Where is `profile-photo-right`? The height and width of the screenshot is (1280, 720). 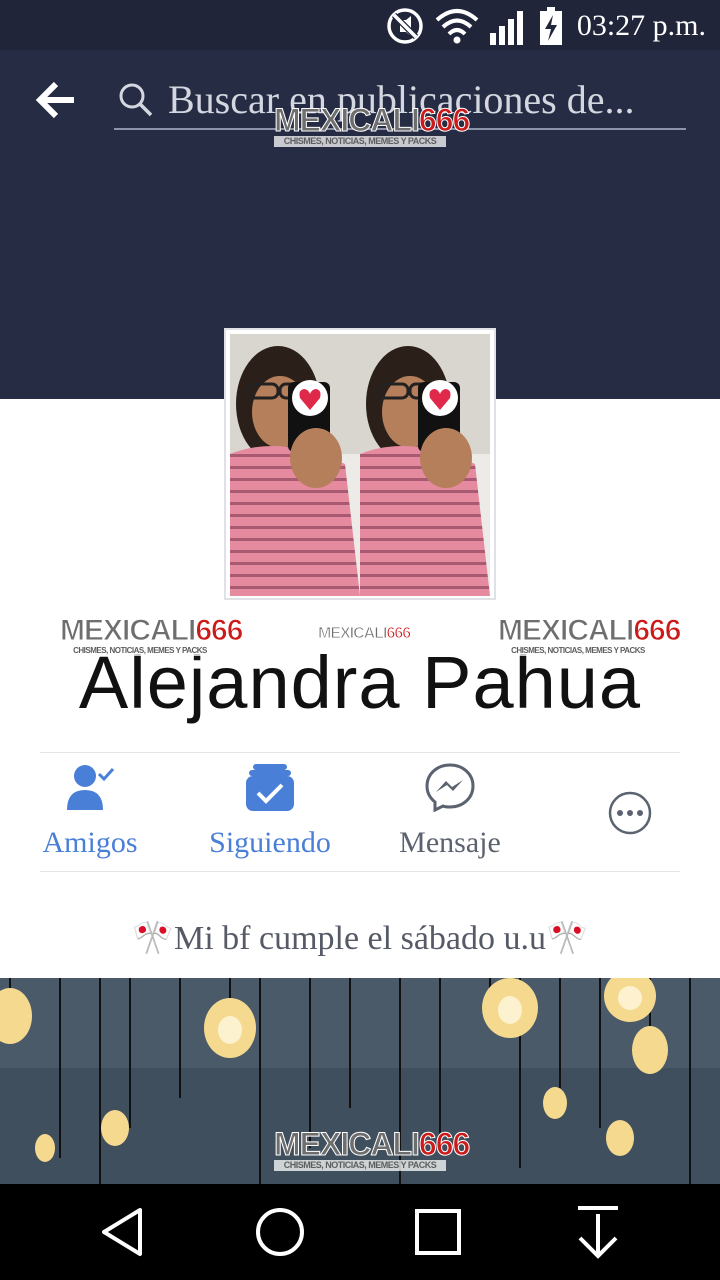 profile-photo-right is located at coordinates (425, 465).